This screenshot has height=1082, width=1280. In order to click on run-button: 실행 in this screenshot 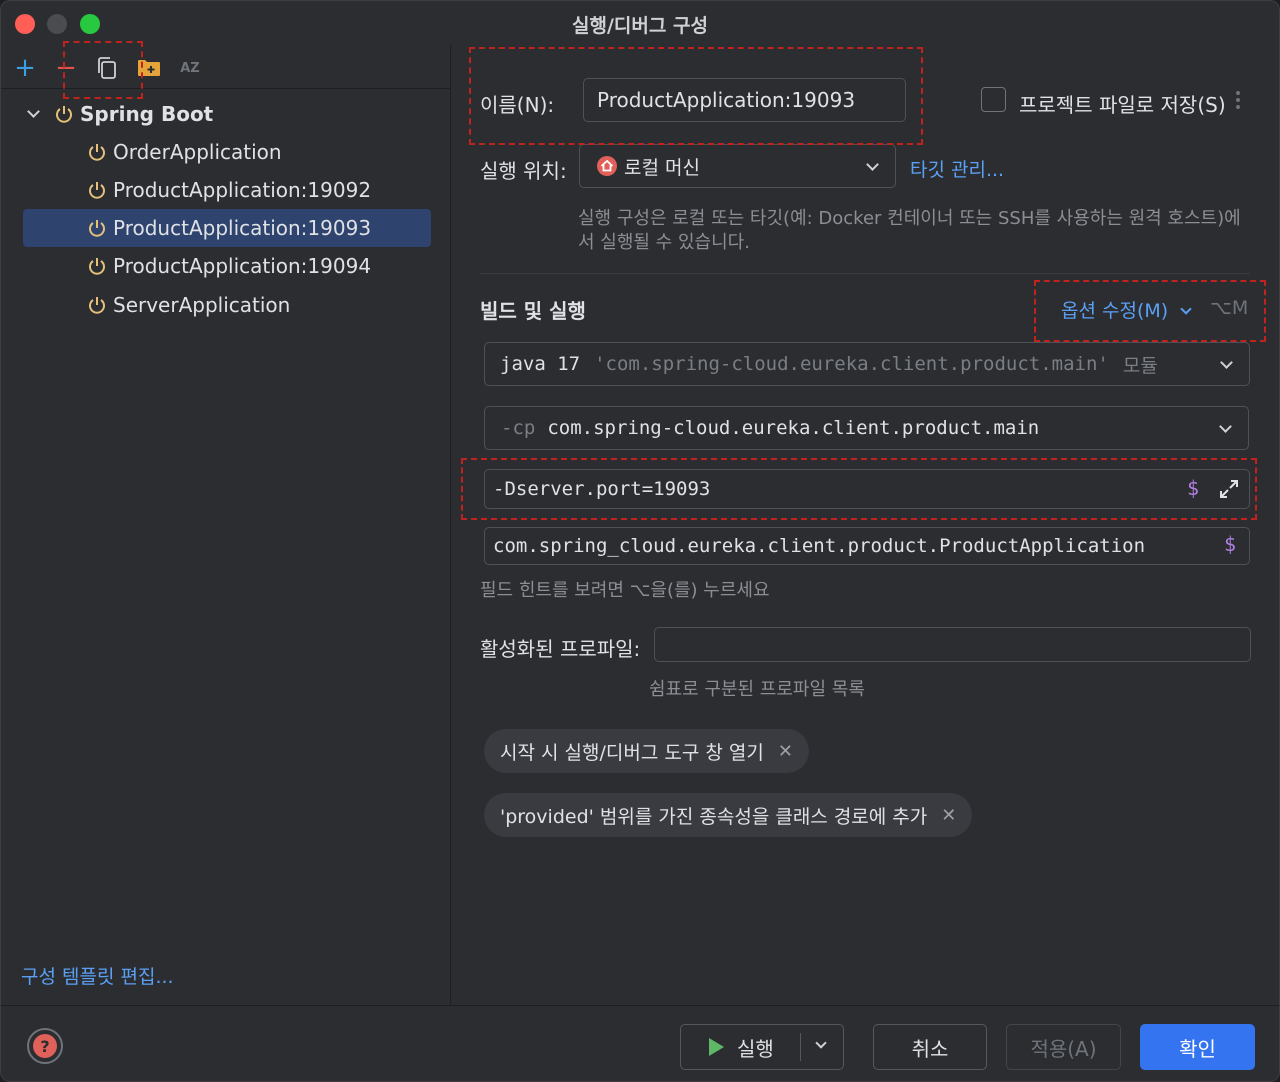, I will do `click(762, 1047)`.